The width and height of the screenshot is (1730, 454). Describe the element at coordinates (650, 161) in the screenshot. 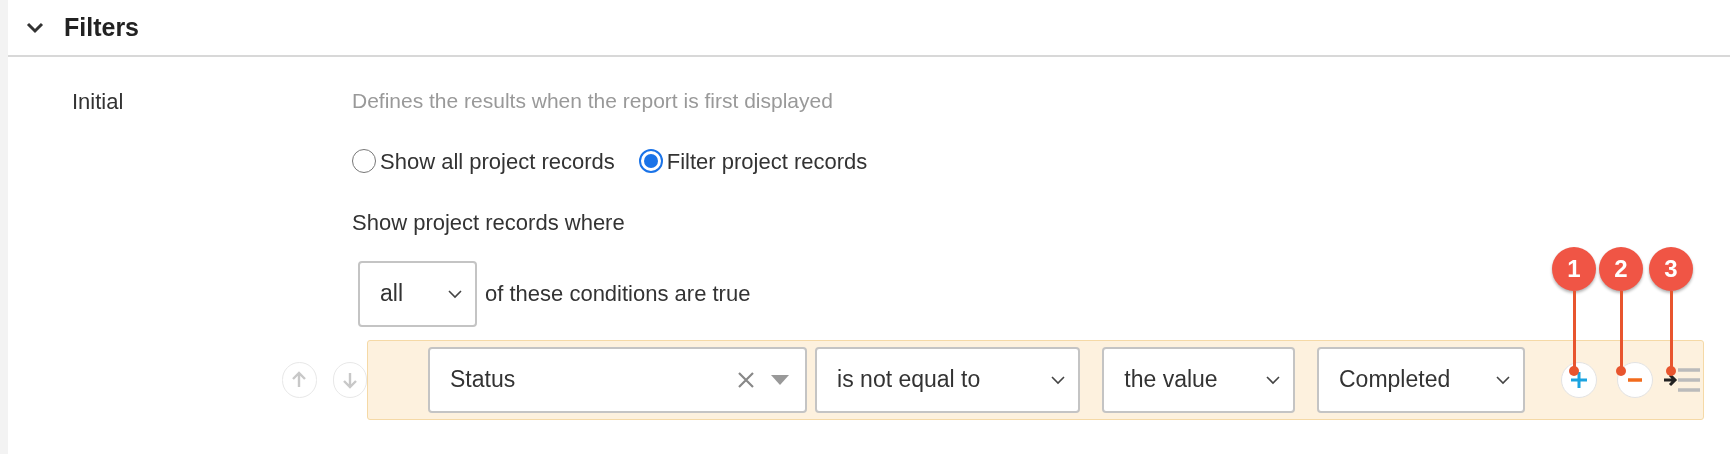

I see `radio-button` at that location.